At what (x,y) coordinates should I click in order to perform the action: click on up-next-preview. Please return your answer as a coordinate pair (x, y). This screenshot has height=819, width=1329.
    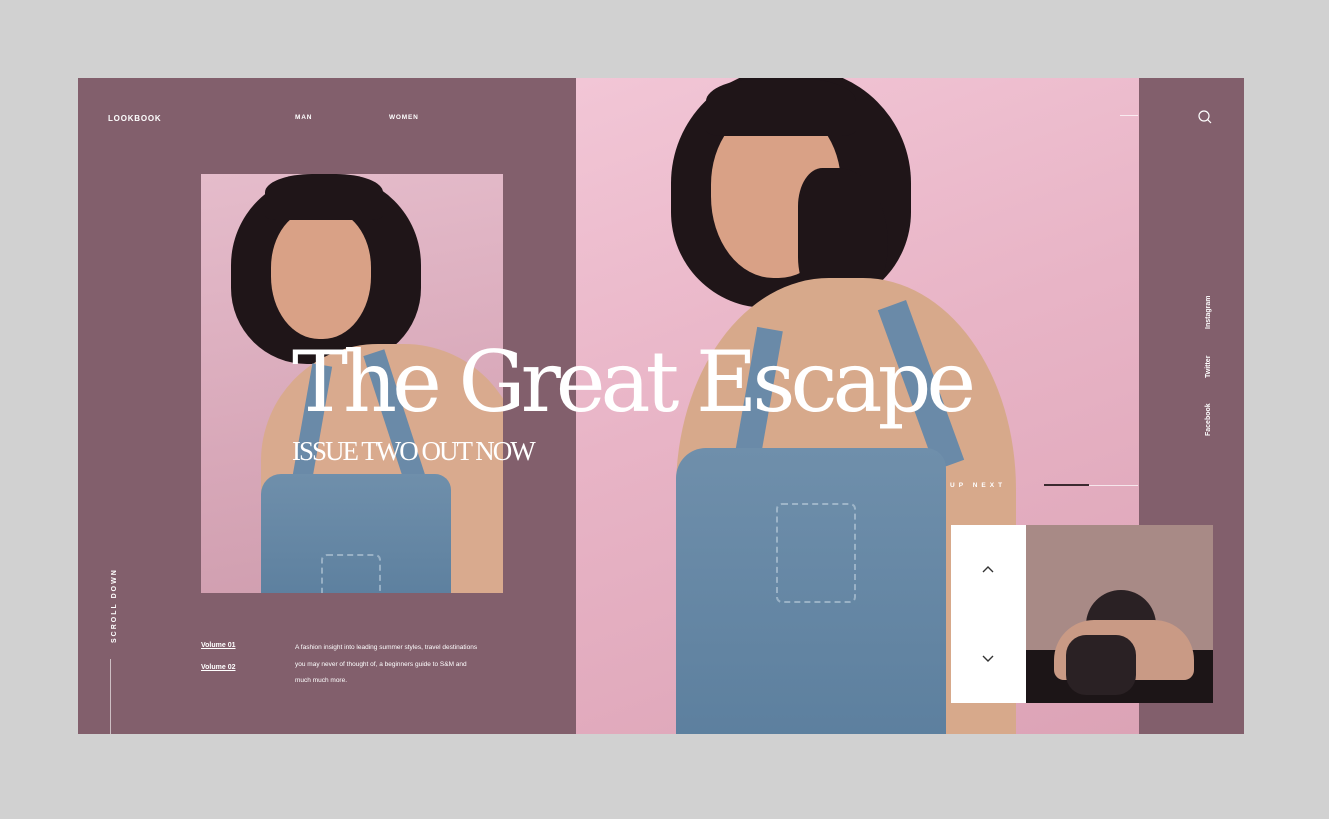
    Looking at the image, I should click on (1119, 614).